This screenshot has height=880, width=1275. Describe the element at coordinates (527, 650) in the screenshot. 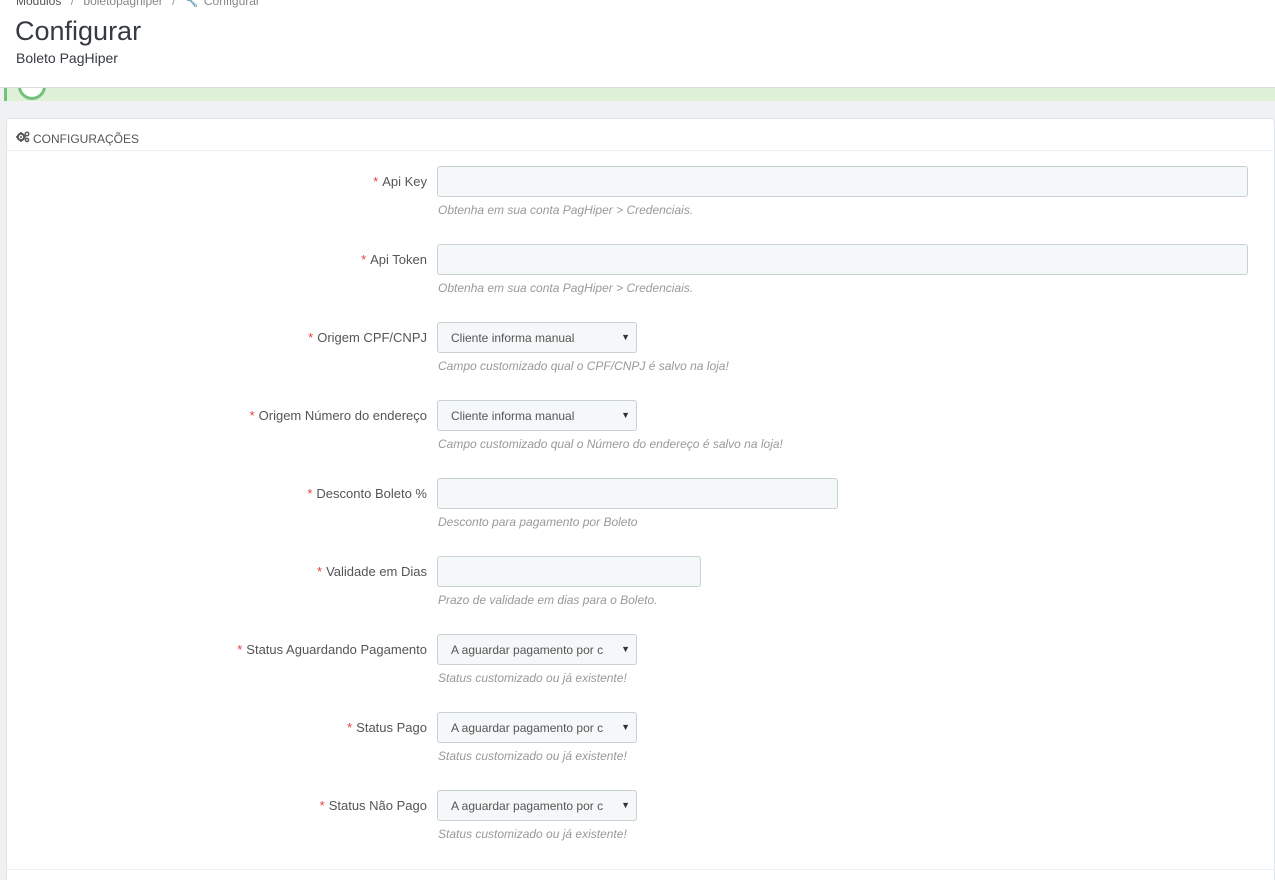

I see `status-aguardando-value: A aguardar pagamento por c` at that location.